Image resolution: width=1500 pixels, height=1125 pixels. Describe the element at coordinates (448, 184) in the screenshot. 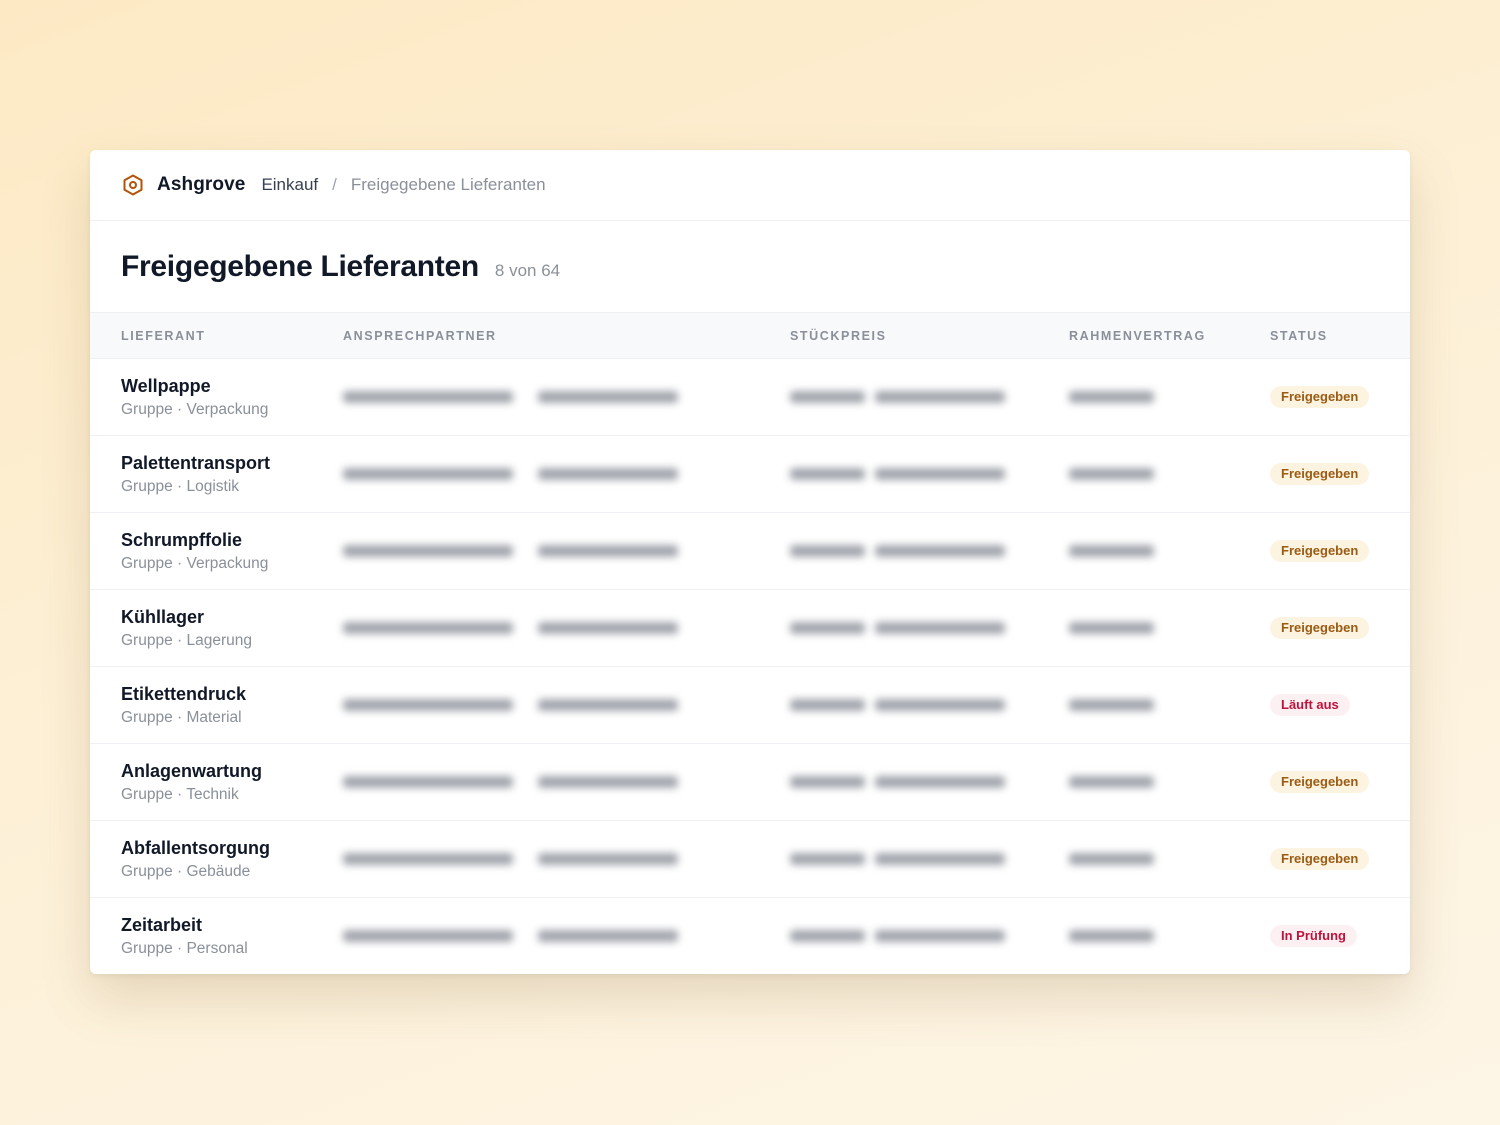

I see `breadcrumb-current: Freigegebene Lieferanten` at that location.